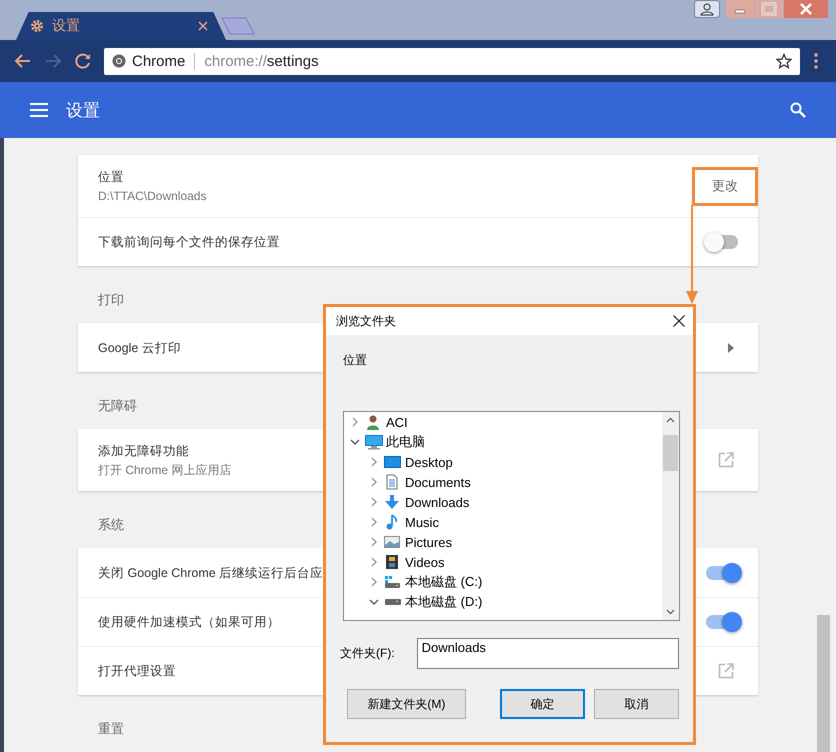 The width and height of the screenshot is (836, 752). What do you see at coordinates (39, 110) in the screenshot?
I see `menu-icon` at bounding box center [39, 110].